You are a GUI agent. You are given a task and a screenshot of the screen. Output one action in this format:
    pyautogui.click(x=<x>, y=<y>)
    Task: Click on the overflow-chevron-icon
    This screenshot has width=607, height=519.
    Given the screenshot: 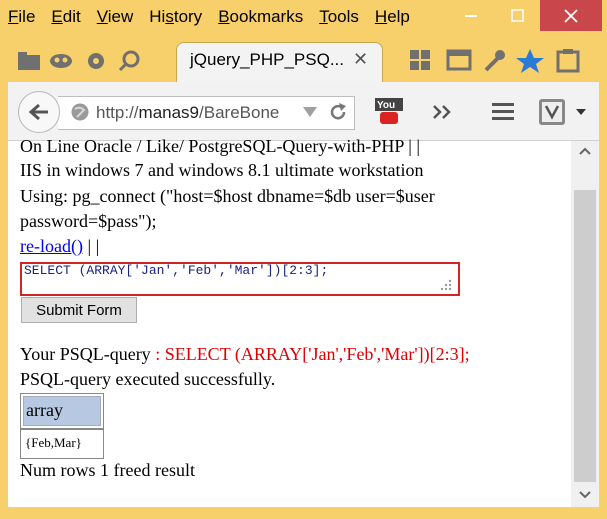 What is the action you would take?
    pyautogui.click(x=443, y=112)
    